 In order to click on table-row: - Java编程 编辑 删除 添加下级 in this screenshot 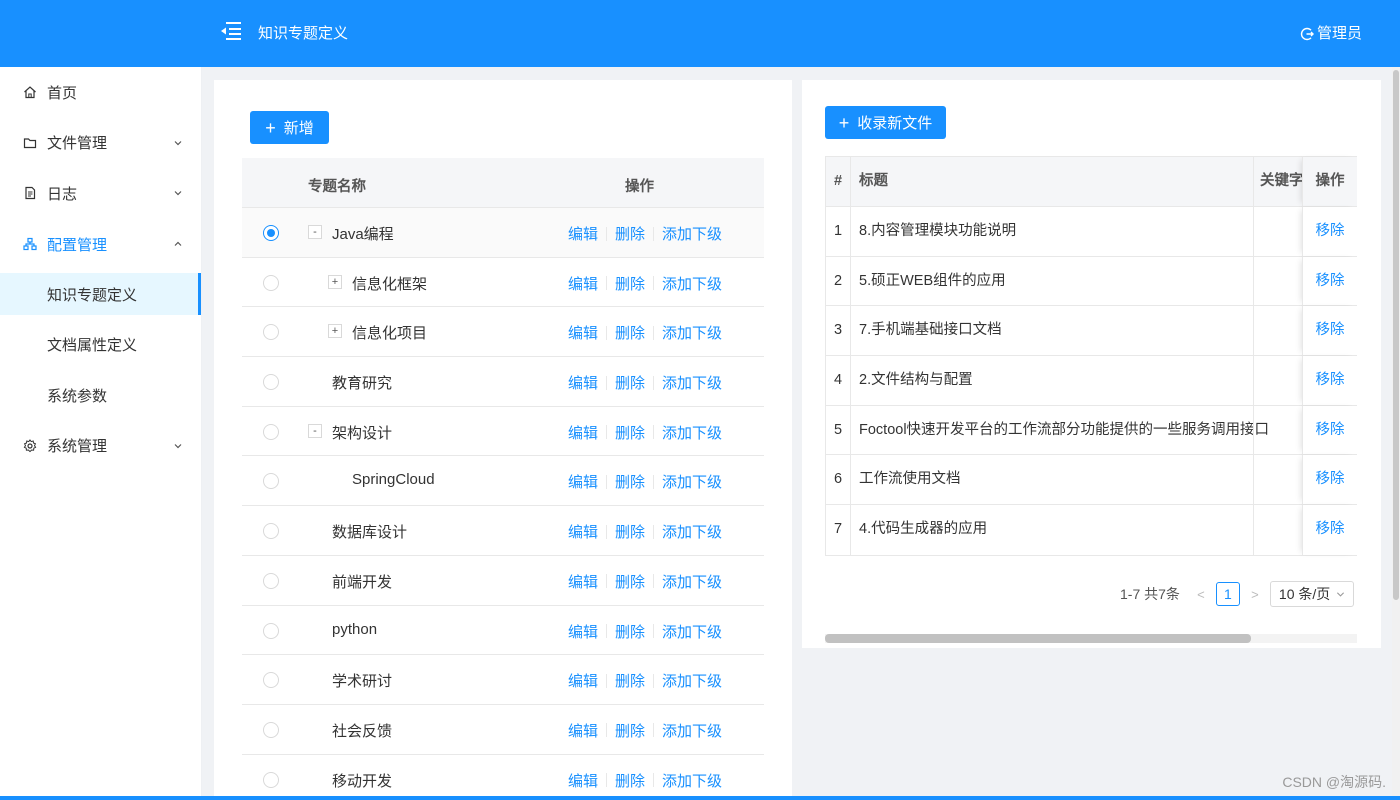, I will do `click(503, 233)`.